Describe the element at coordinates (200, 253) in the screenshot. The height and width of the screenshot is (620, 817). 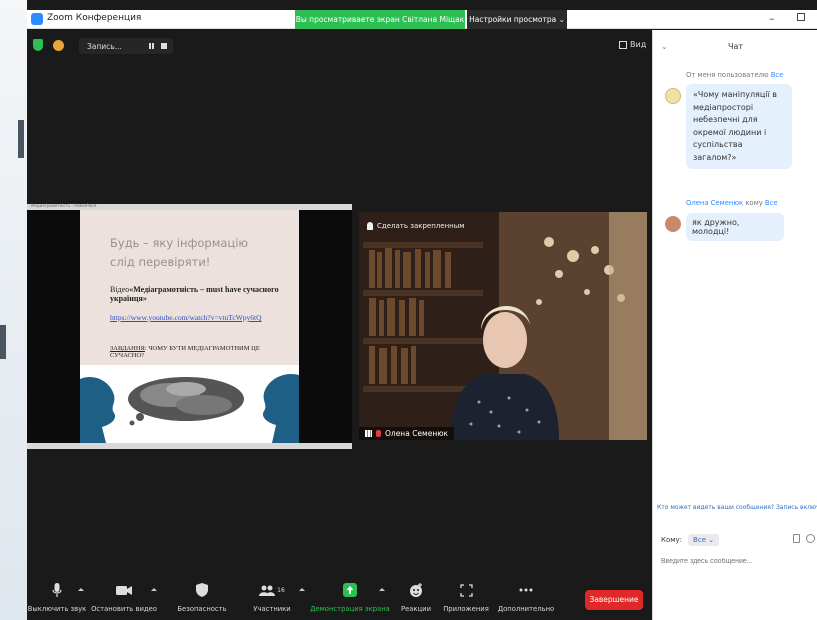
I see `slide-heading: Будь – яку інформацію слід перевіряти!` at that location.